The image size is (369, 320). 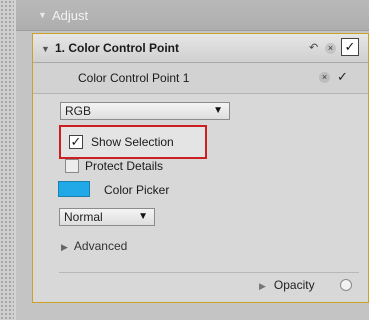 I want to click on blend-mode-dropdown: Normal ▼, so click(x=107, y=217).